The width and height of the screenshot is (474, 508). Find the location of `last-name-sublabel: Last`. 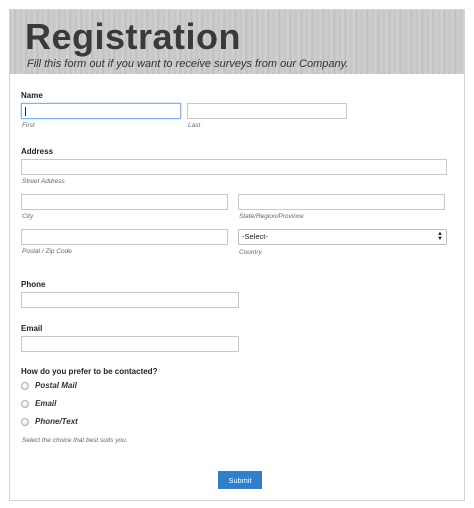

last-name-sublabel: Last is located at coordinates (194, 125).